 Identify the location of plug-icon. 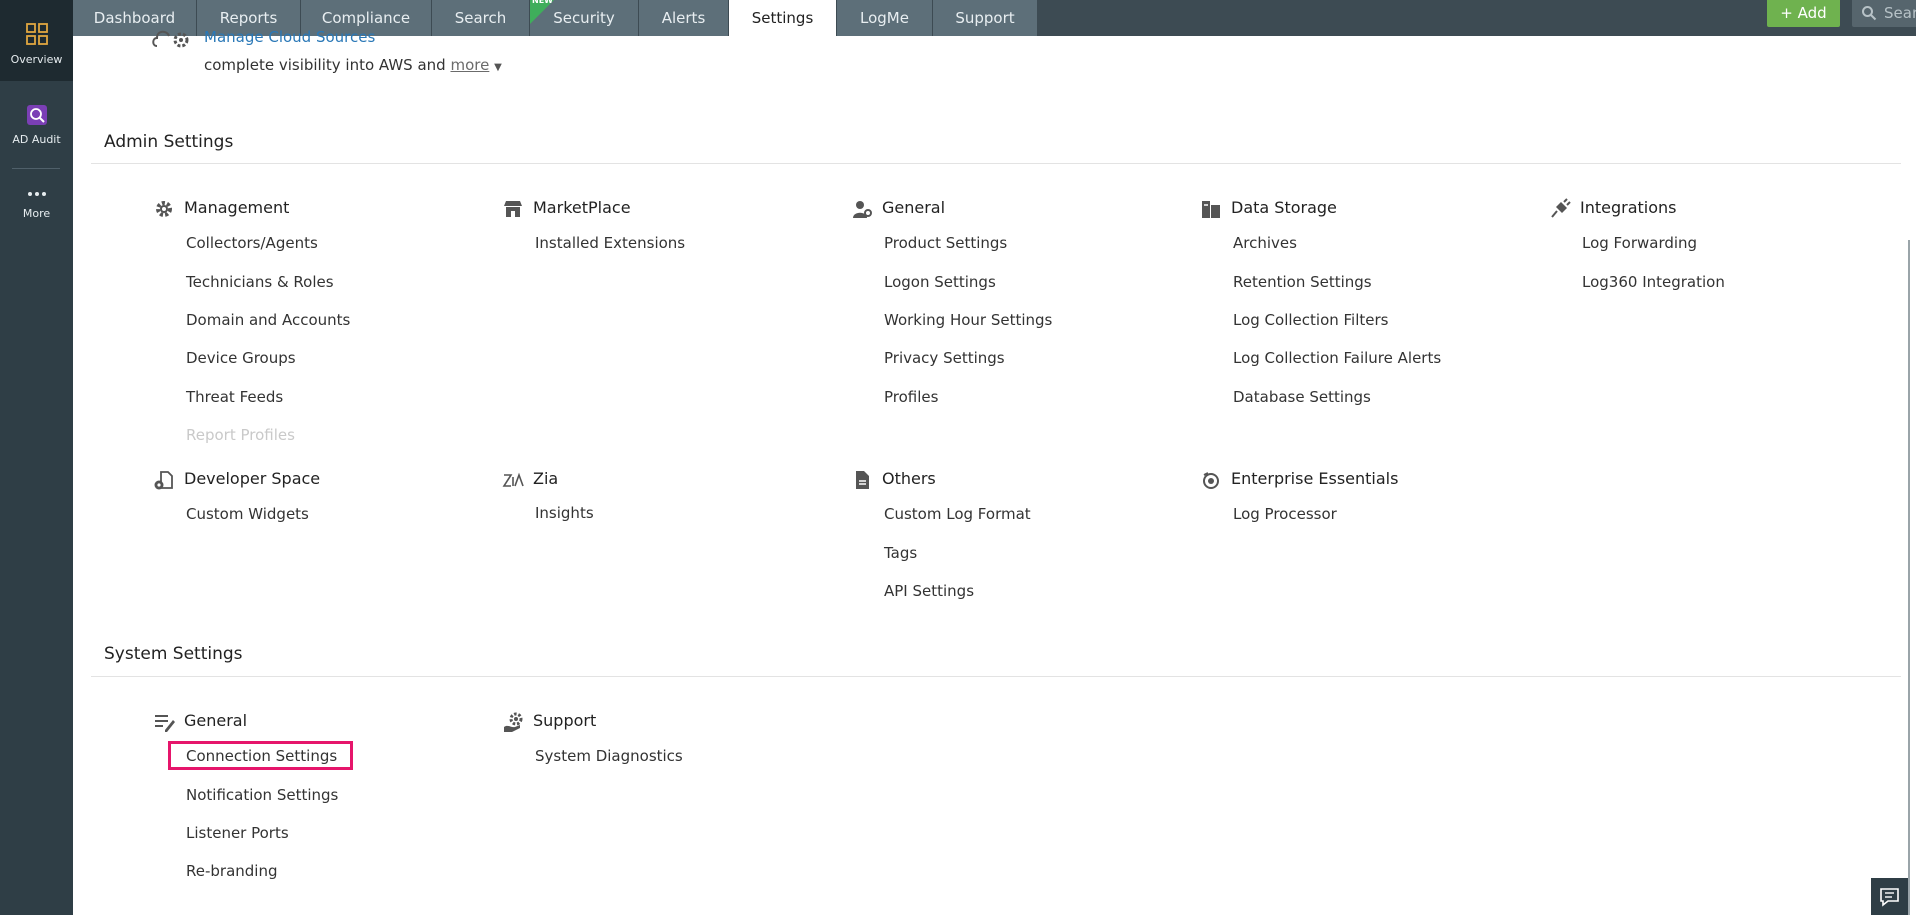
(1561, 208).